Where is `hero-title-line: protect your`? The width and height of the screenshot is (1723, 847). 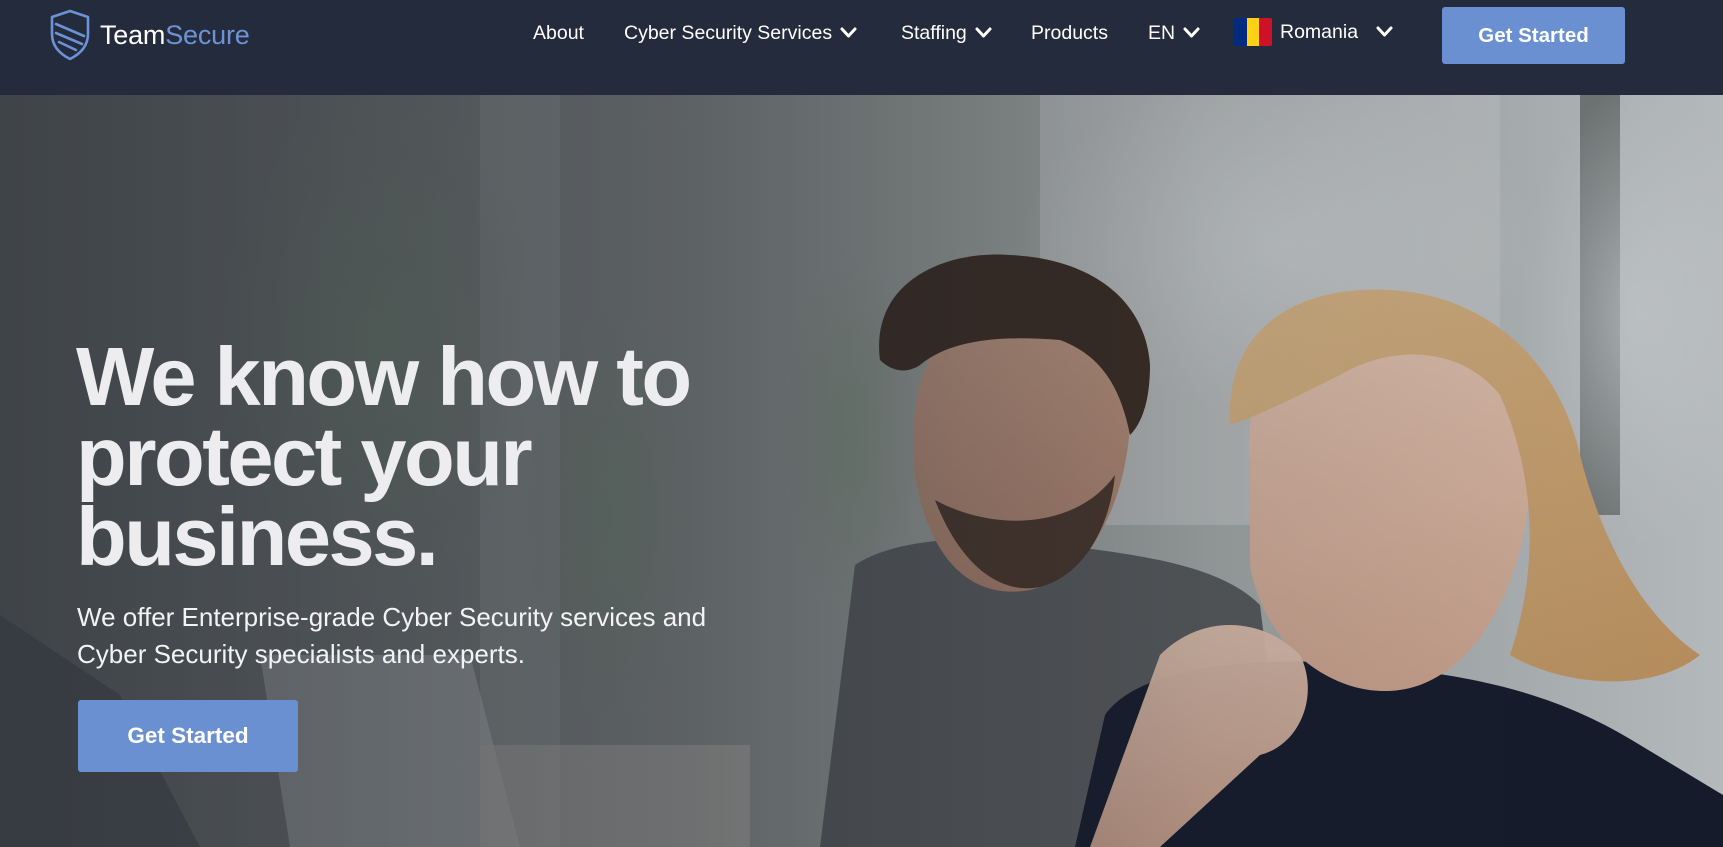
hero-title-line: protect your is located at coordinates (304, 456).